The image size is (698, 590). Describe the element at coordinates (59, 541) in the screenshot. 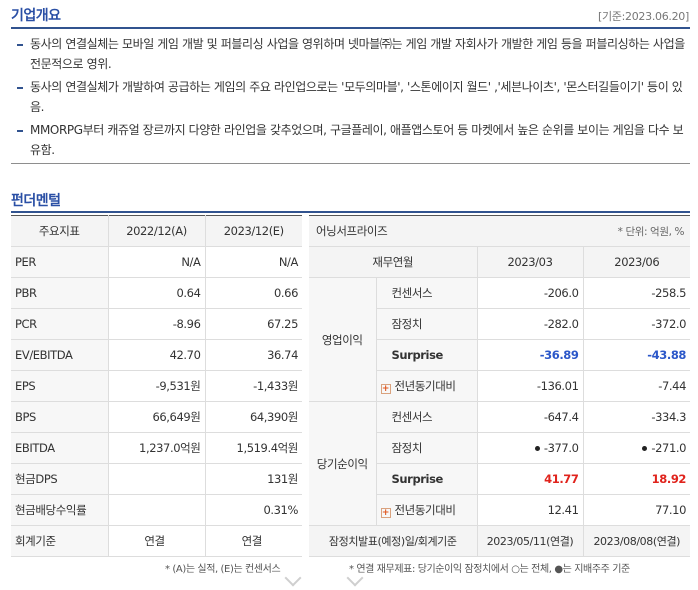

I see `row-label: 회계기준` at that location.